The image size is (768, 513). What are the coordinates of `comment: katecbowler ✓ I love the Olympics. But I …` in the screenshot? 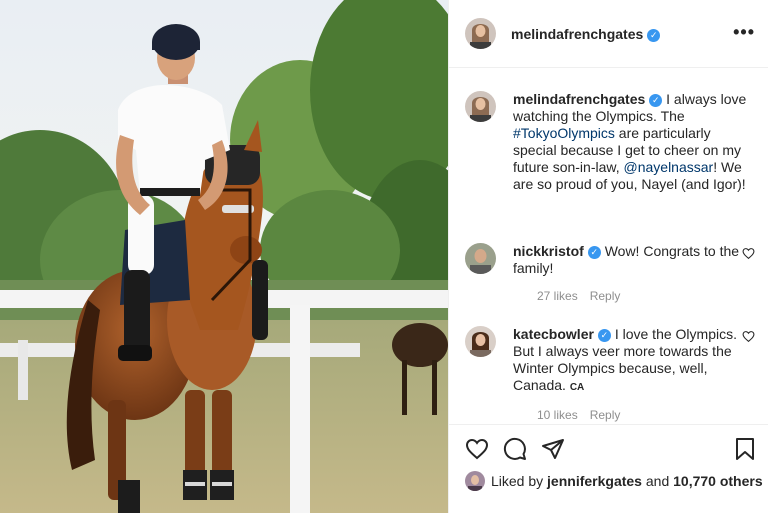 It's located at (610, 374).